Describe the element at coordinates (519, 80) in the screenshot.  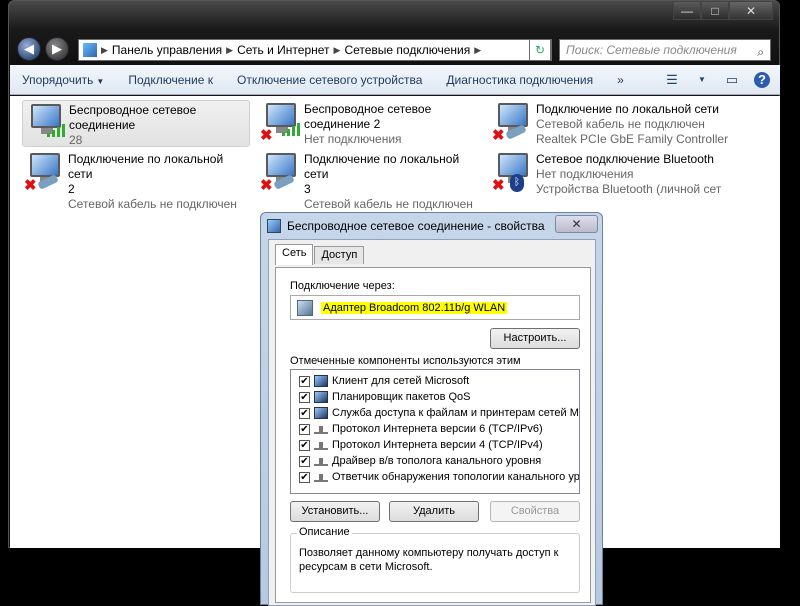
I see `diagnose-button: Диагностика подключения` at that location.